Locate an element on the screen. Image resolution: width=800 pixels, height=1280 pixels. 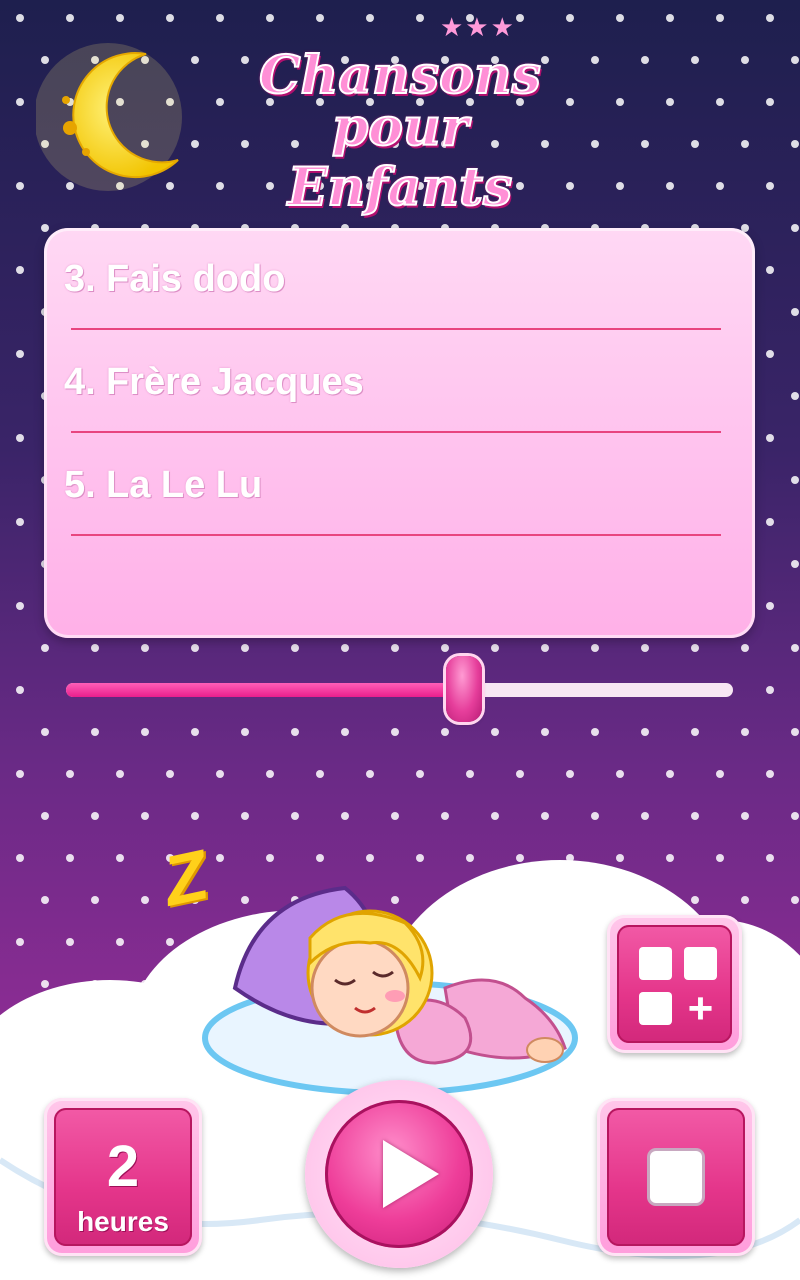
slider-fill is located at coordinates (265, 690).